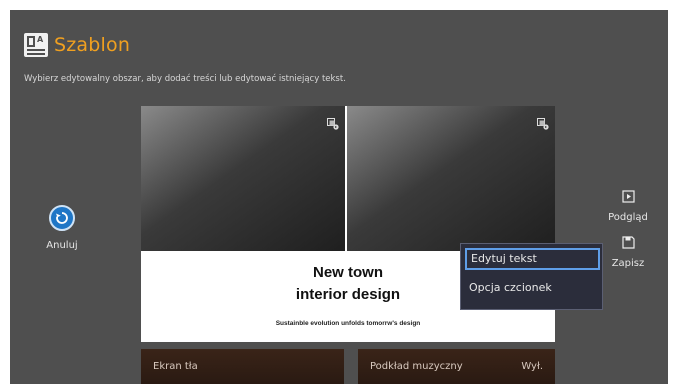  I want to click on save-icon, so click(628, 242).